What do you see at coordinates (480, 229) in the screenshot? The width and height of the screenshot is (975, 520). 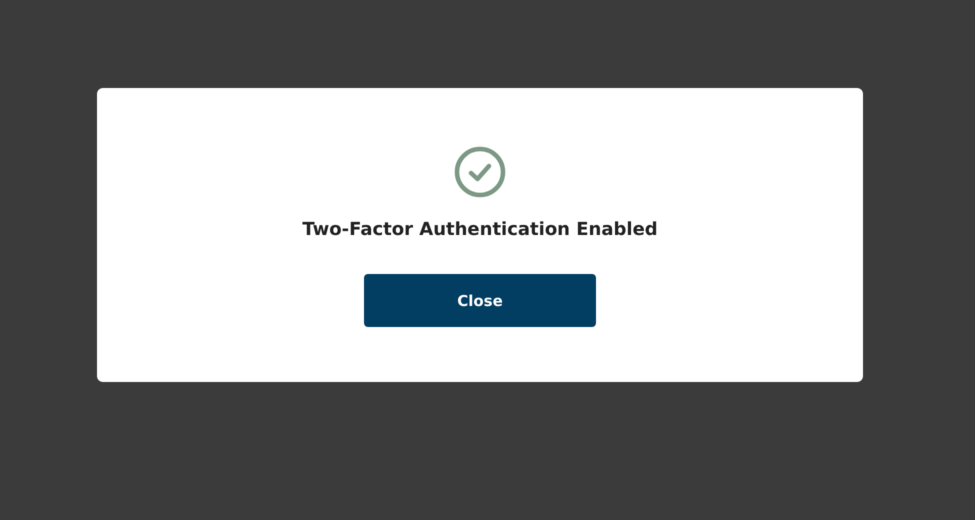 I see `dialog-title: Two-Factor Authentication Enabled` at bounding box center [480, 229].